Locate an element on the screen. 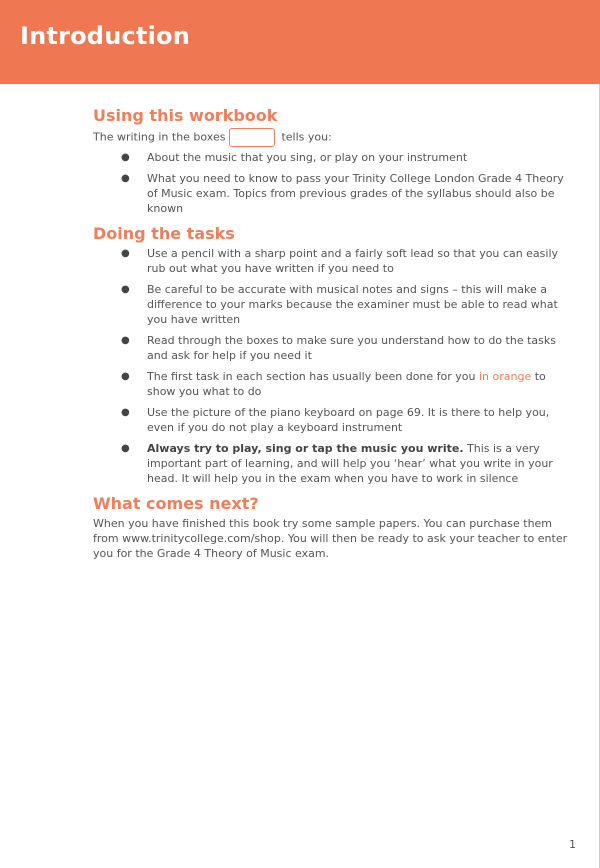 This screenshot has width=600, height=868. page-title: Introduction is located at coordinates (105, 36).